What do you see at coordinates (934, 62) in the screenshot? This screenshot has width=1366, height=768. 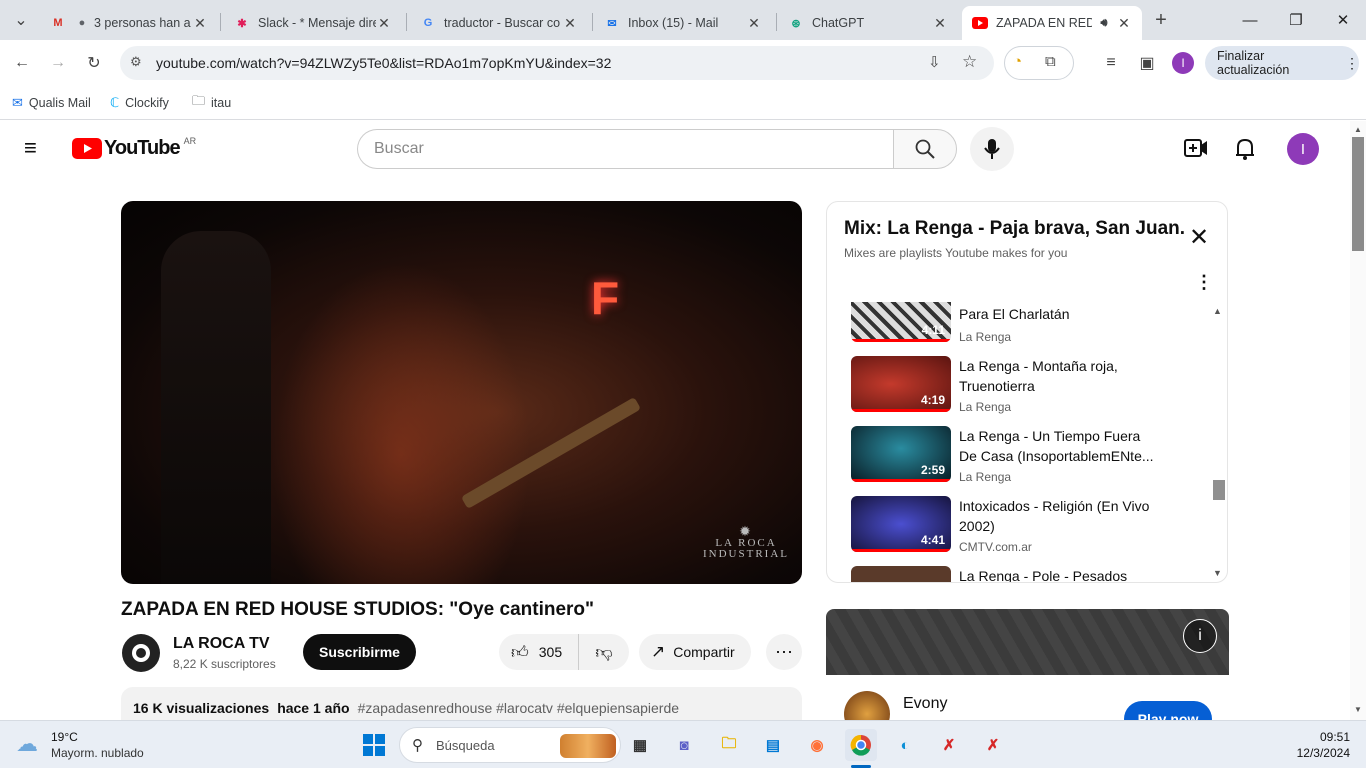 I see `install-app-icon: ⇩` at bounding box center [934, 62].